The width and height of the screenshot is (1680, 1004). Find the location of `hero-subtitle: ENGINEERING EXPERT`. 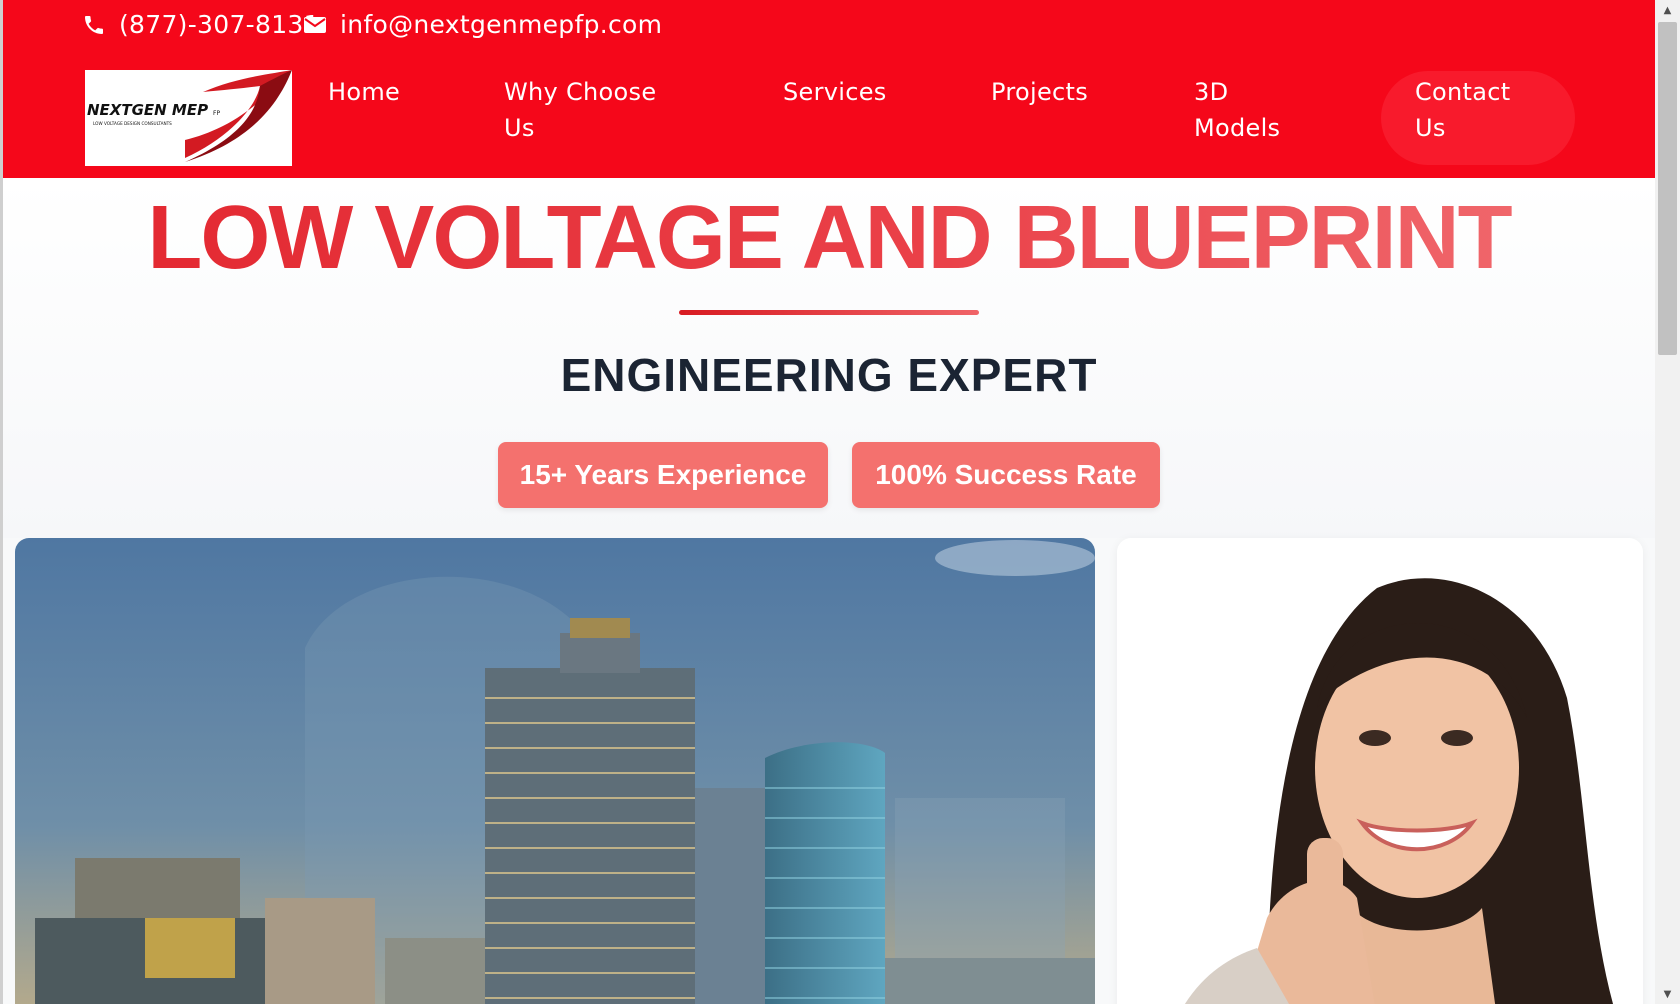

hero-subtitle: ENGINEERING EXPERT is located at coordinates (829, 375).